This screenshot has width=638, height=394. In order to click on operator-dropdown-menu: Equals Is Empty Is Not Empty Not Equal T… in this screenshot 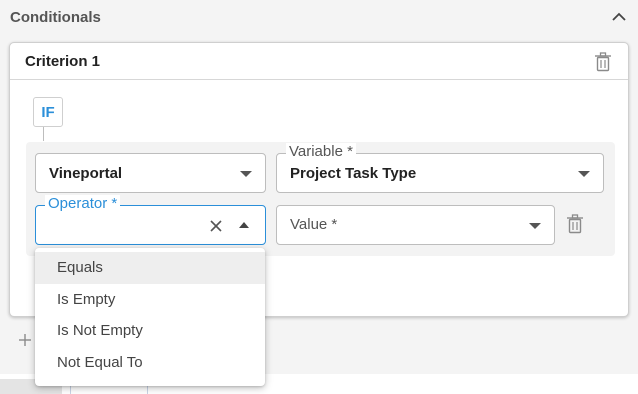, I will do `click(150, 317)`.